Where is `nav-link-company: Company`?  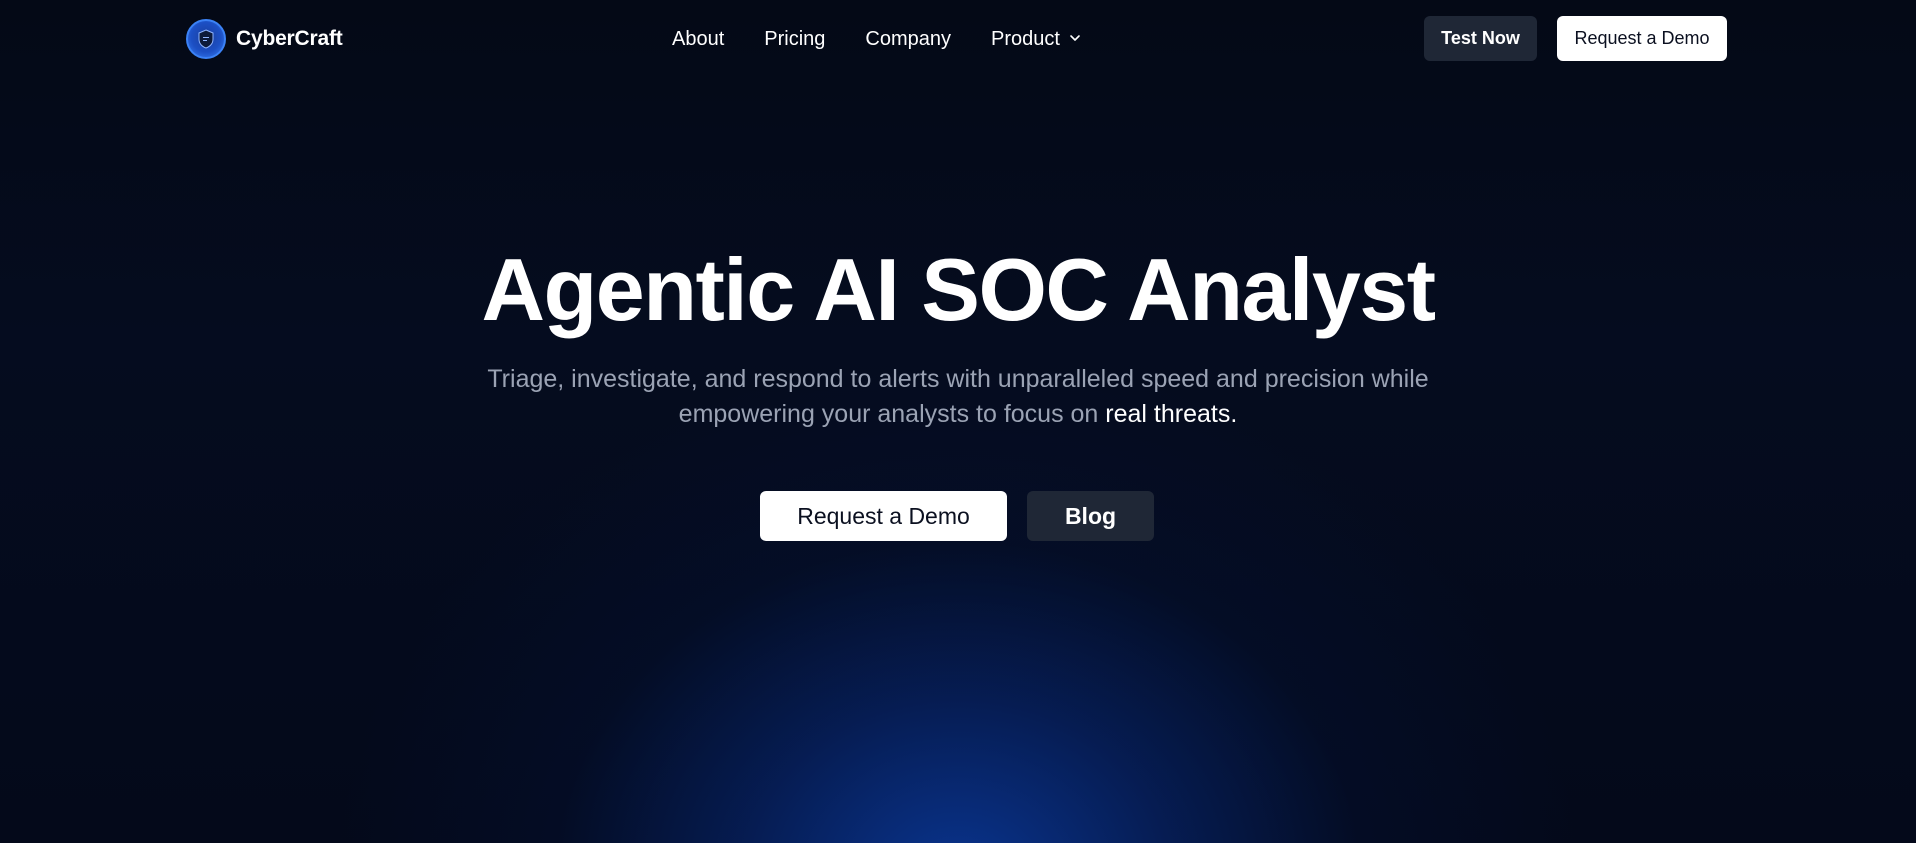
nav-link-company: Company is located at coordinates (908, 39).